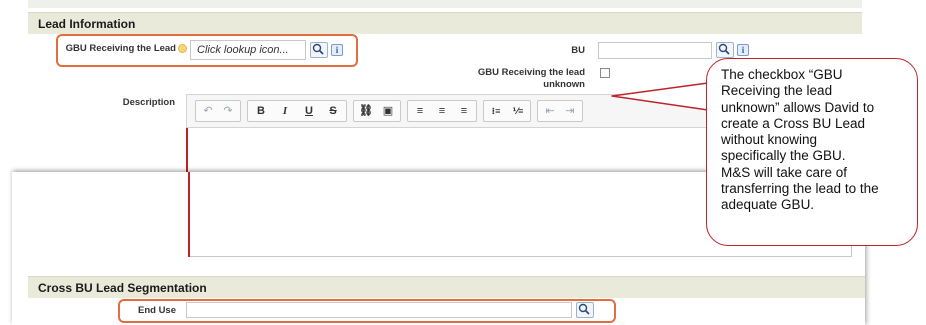 Image resolution: width=926 pixels, height=325 pixels. I want to click on undo-icon: ↶, so click(208, 111).